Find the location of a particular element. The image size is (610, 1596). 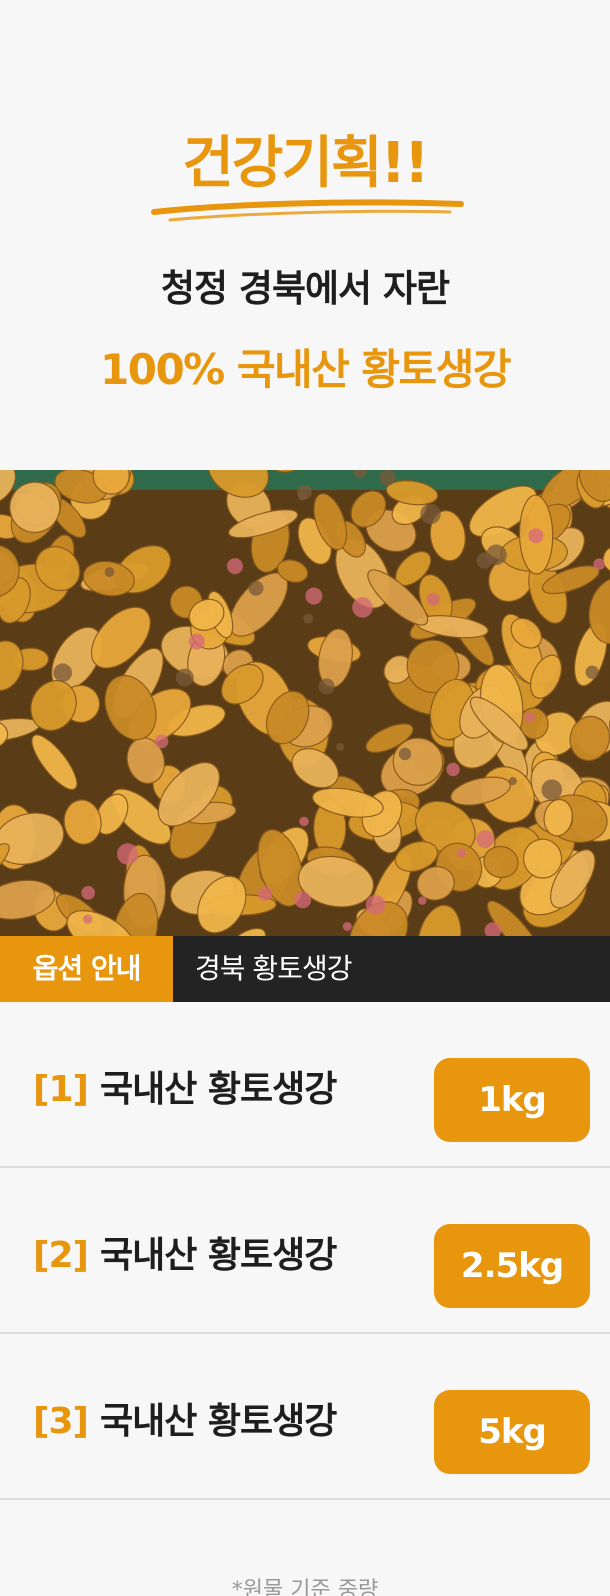

option-product-label: 경북 황토생강 is located at coordinates (273, 968).